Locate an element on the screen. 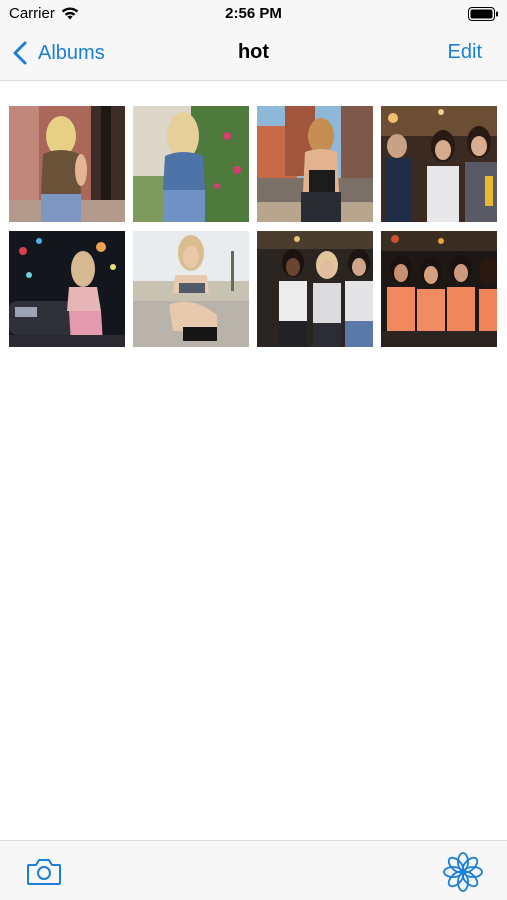 This screenshot has height=900, width=507. navigation-bar: Albums hot Edit is located at coordinates (253, 54).